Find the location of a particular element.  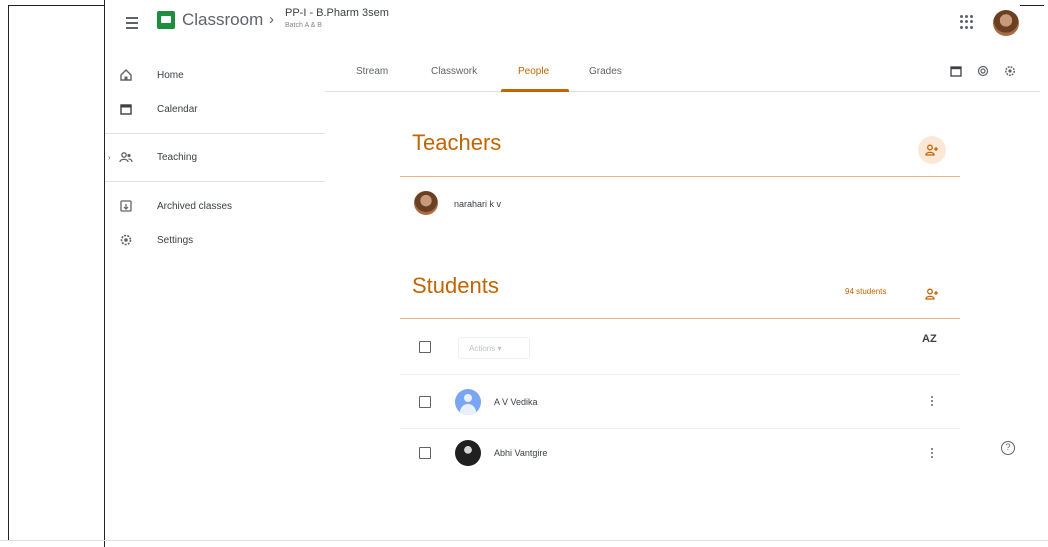

classroom-logo-icon is located at coordinates (166, 20).